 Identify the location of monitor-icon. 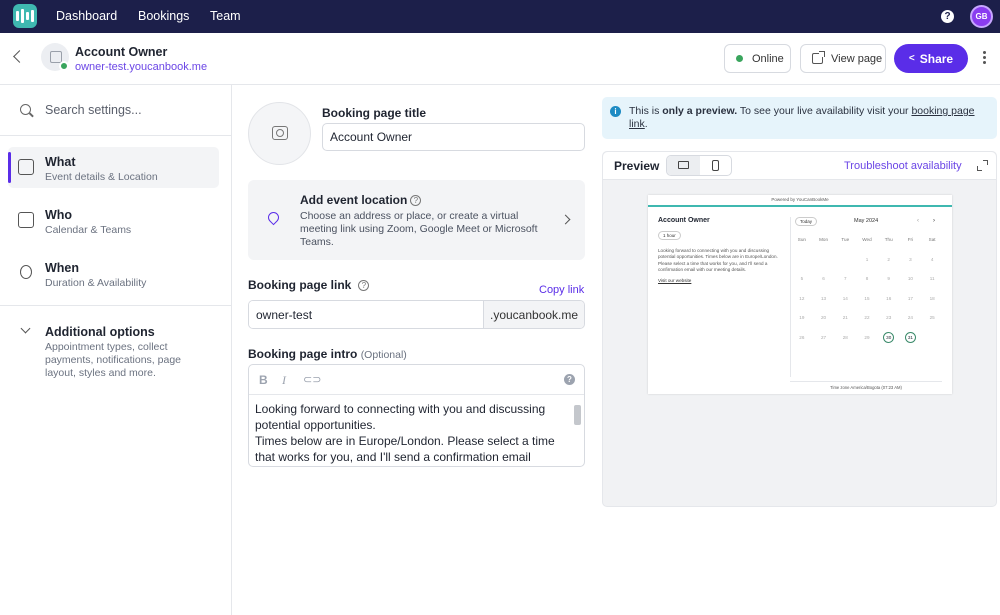
(683, 165).